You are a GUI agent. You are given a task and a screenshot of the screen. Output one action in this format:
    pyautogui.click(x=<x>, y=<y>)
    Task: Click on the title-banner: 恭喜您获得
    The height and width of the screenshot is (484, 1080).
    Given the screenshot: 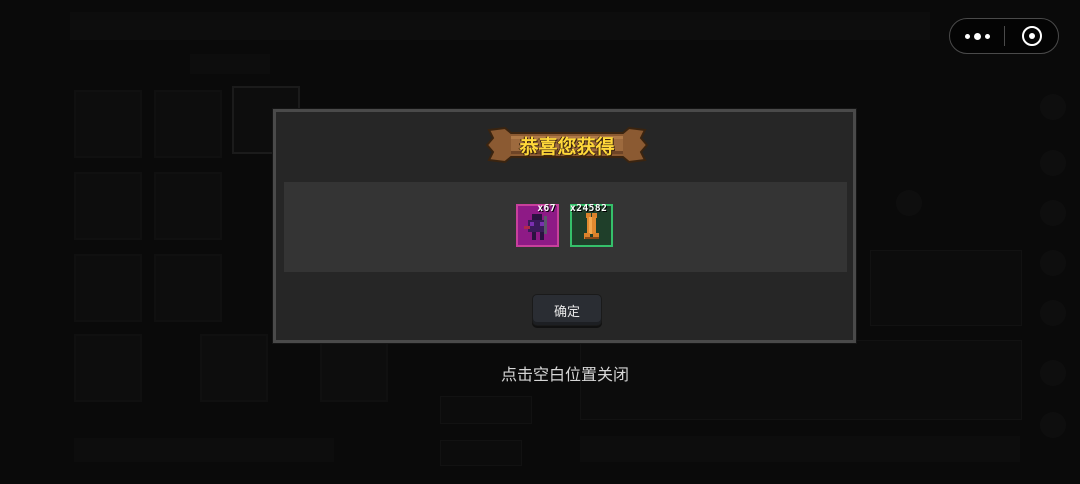 What is the action you would take?
    pyautogui.click(x=567, y=145)
    